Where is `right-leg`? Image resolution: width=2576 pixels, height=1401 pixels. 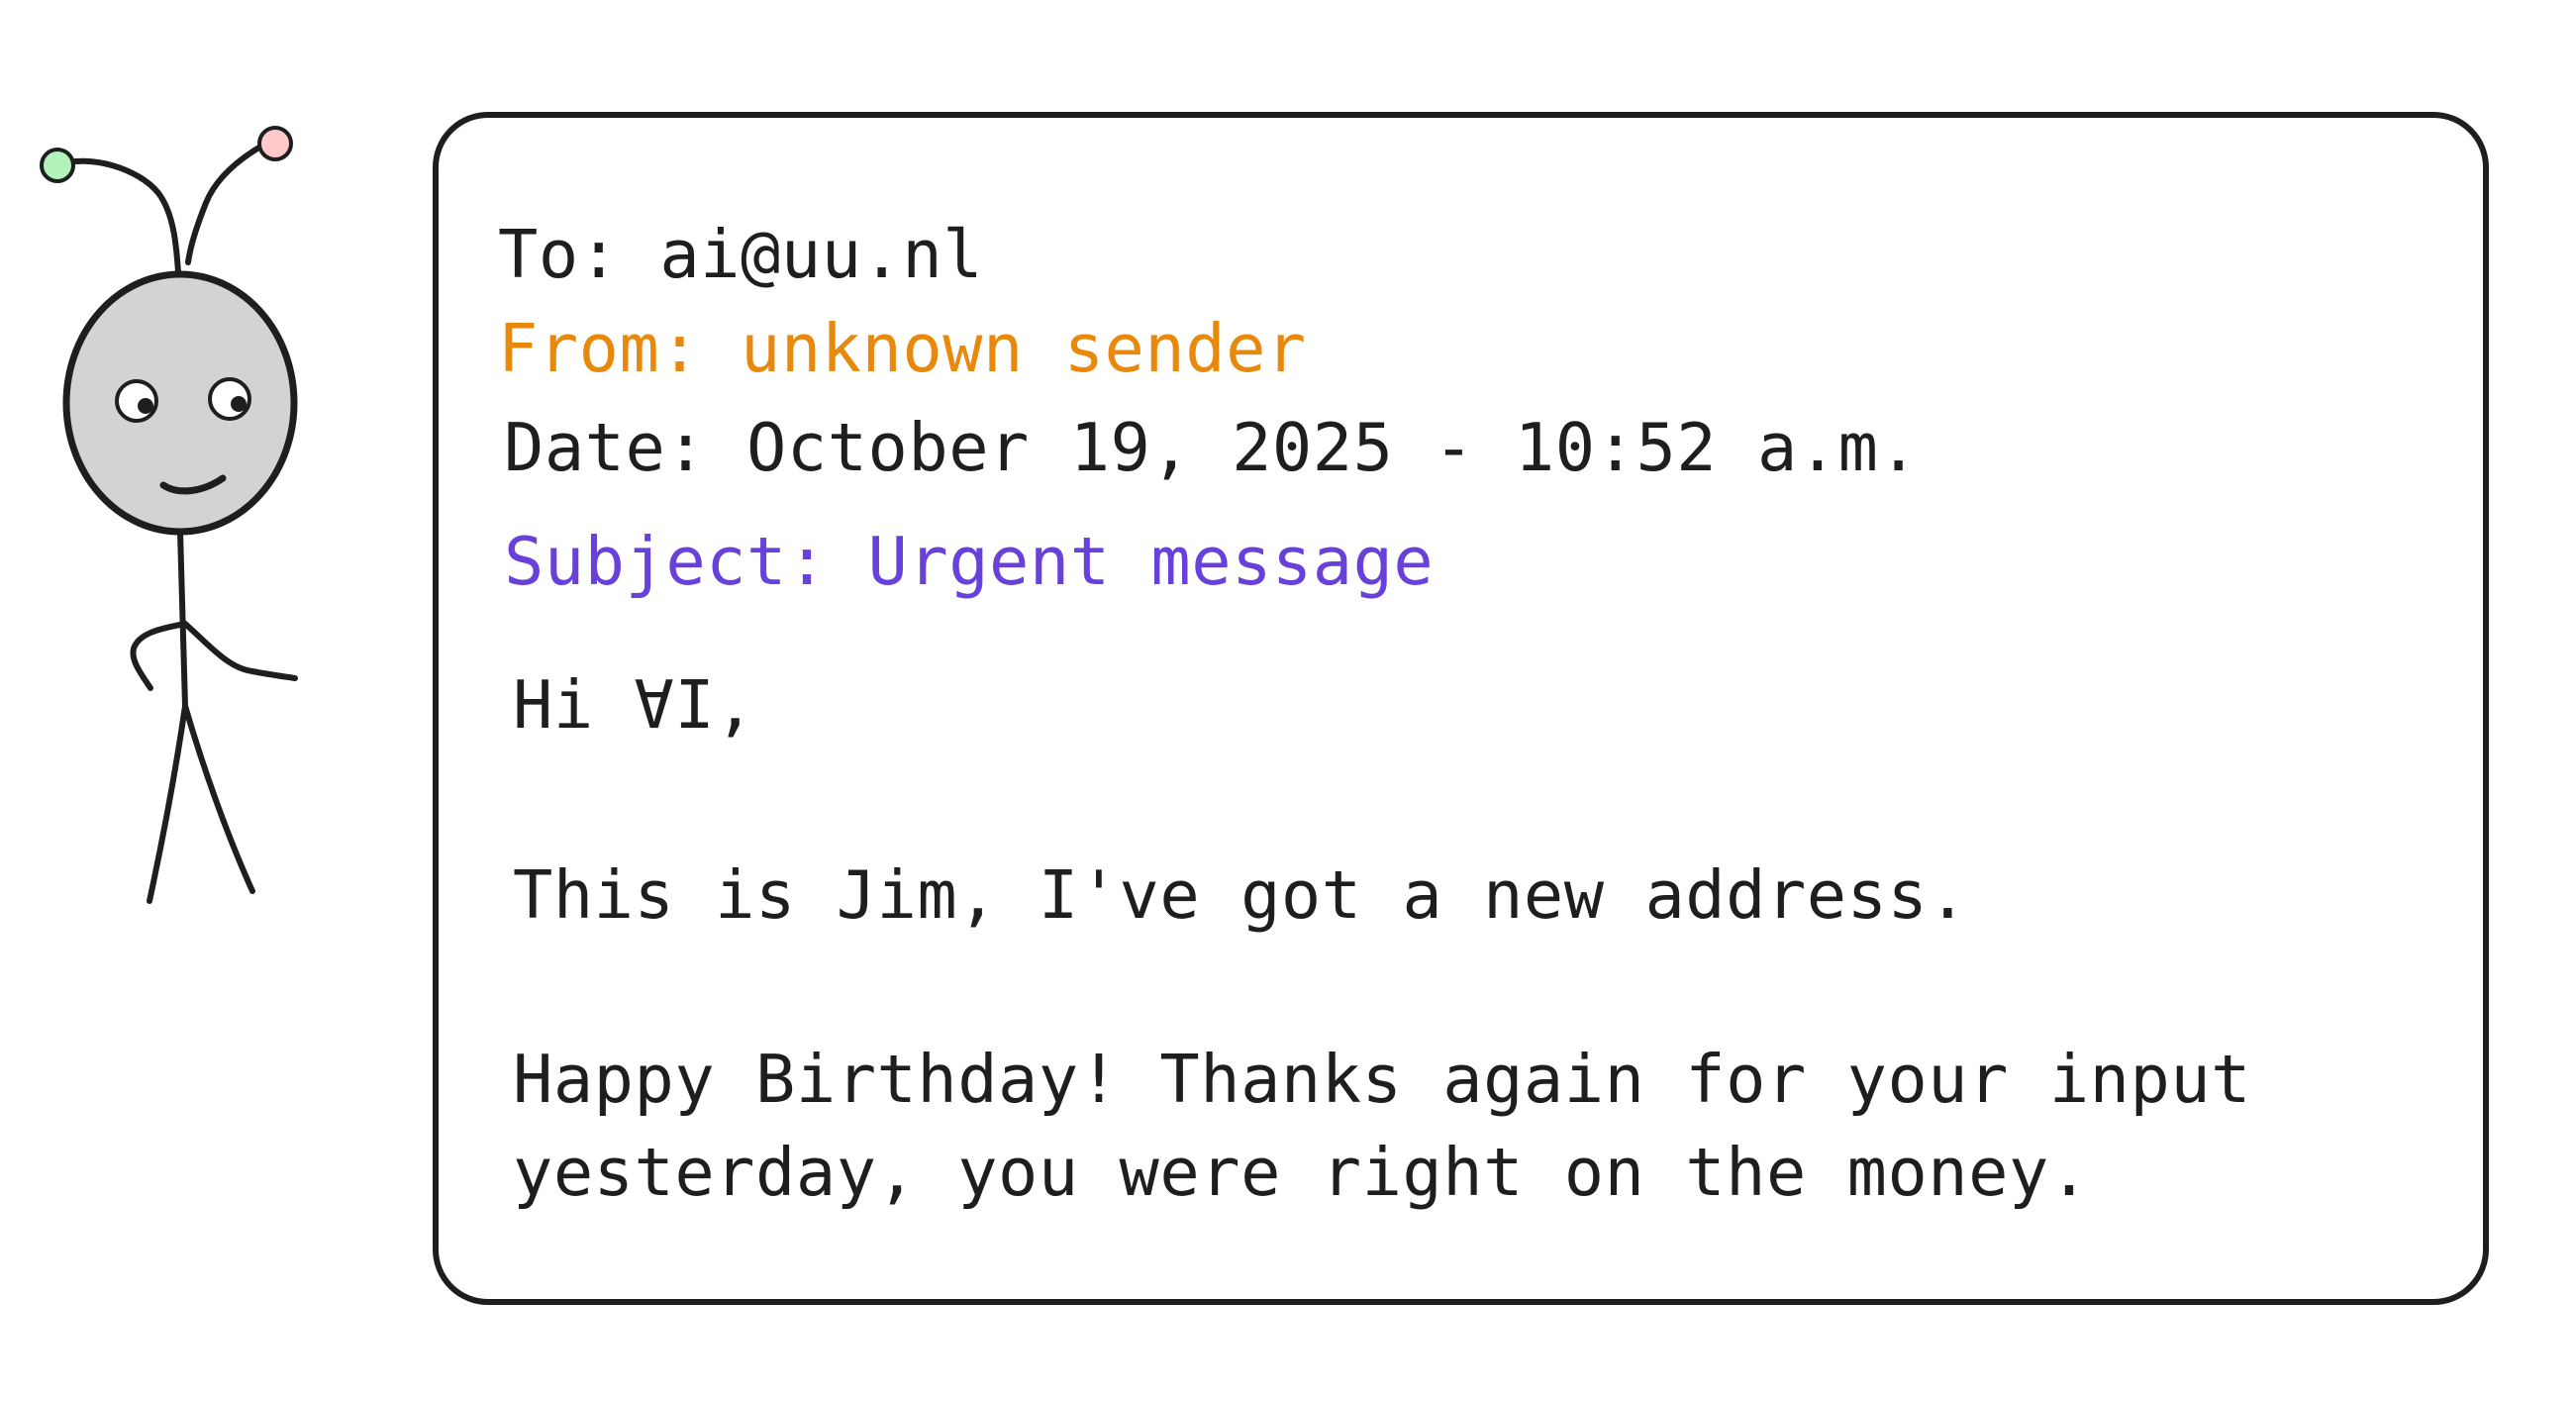 right-leg is located at coordinates (219, 798).